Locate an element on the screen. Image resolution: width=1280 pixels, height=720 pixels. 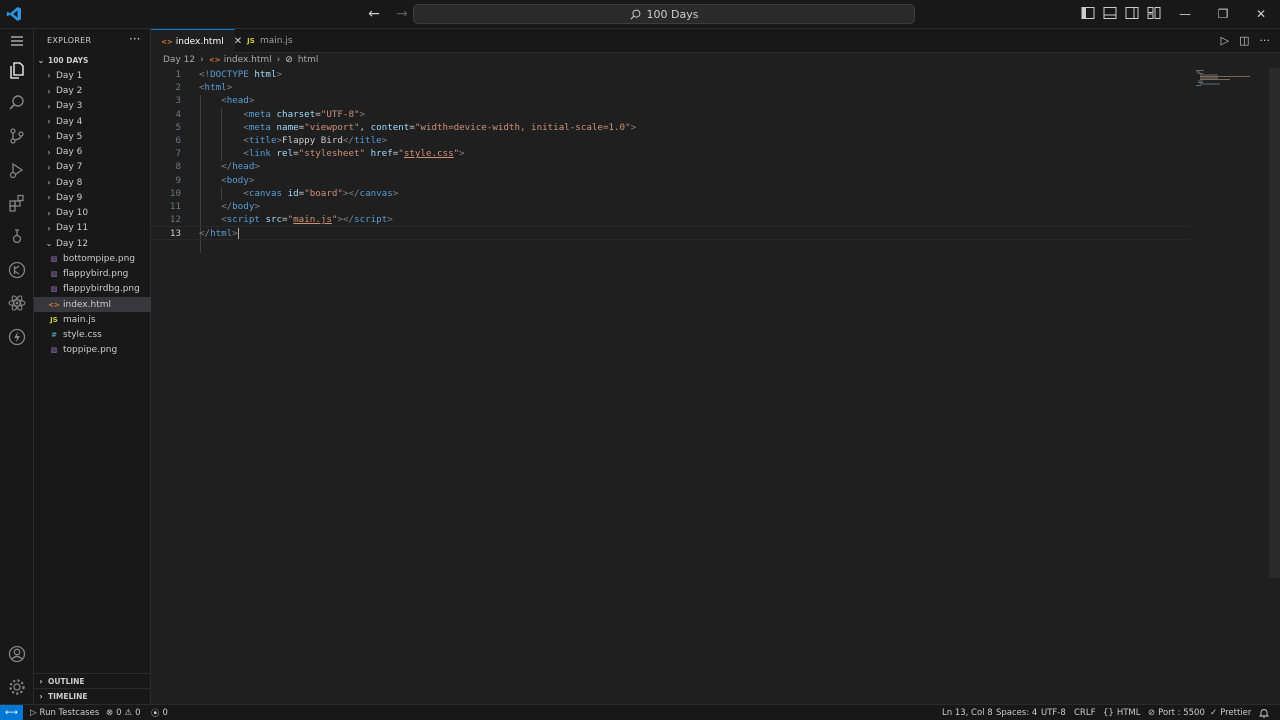
code-line: 8 </head> is located at coordinates (217, 167).